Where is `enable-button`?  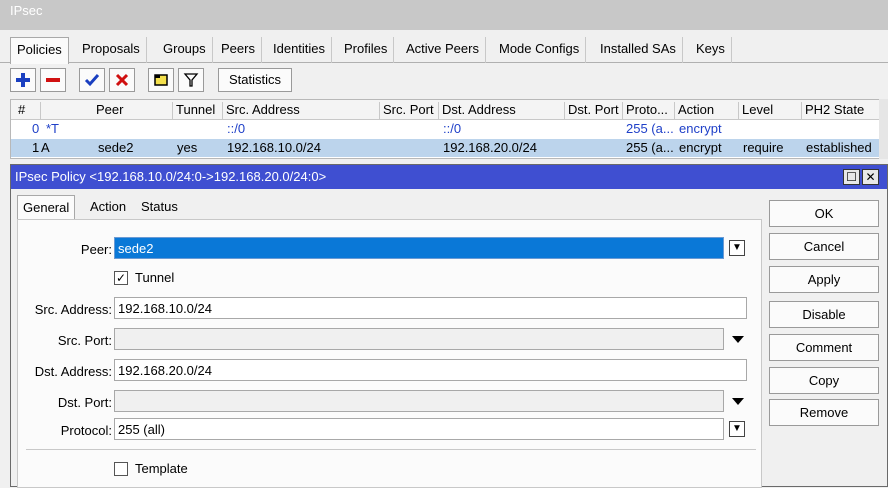
enable-button is located at coordinates (92, 80).